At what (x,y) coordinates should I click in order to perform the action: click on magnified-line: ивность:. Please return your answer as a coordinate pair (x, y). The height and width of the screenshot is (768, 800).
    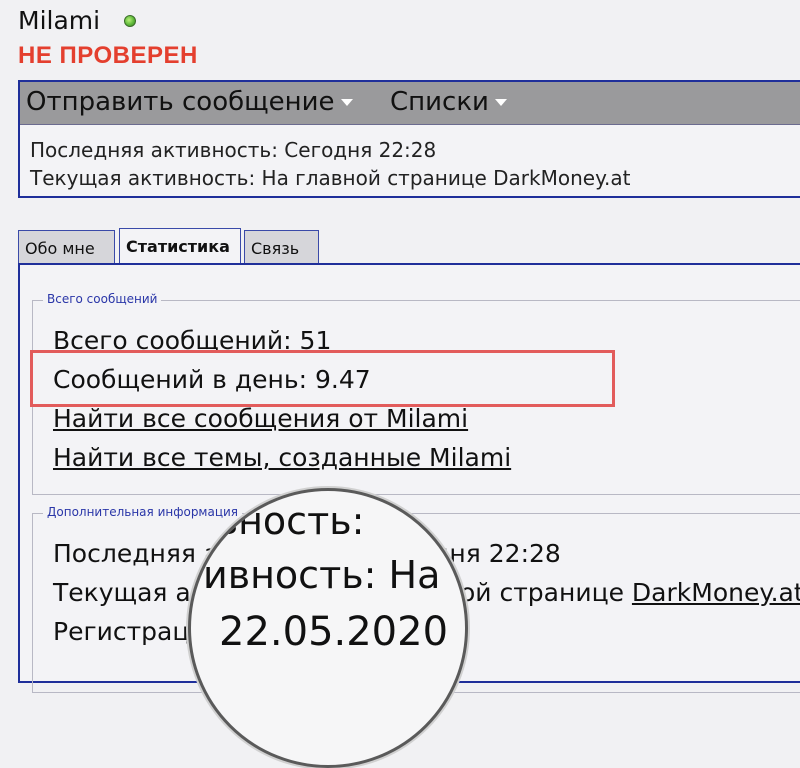
    Looking at the image, I should click on (278, 521).